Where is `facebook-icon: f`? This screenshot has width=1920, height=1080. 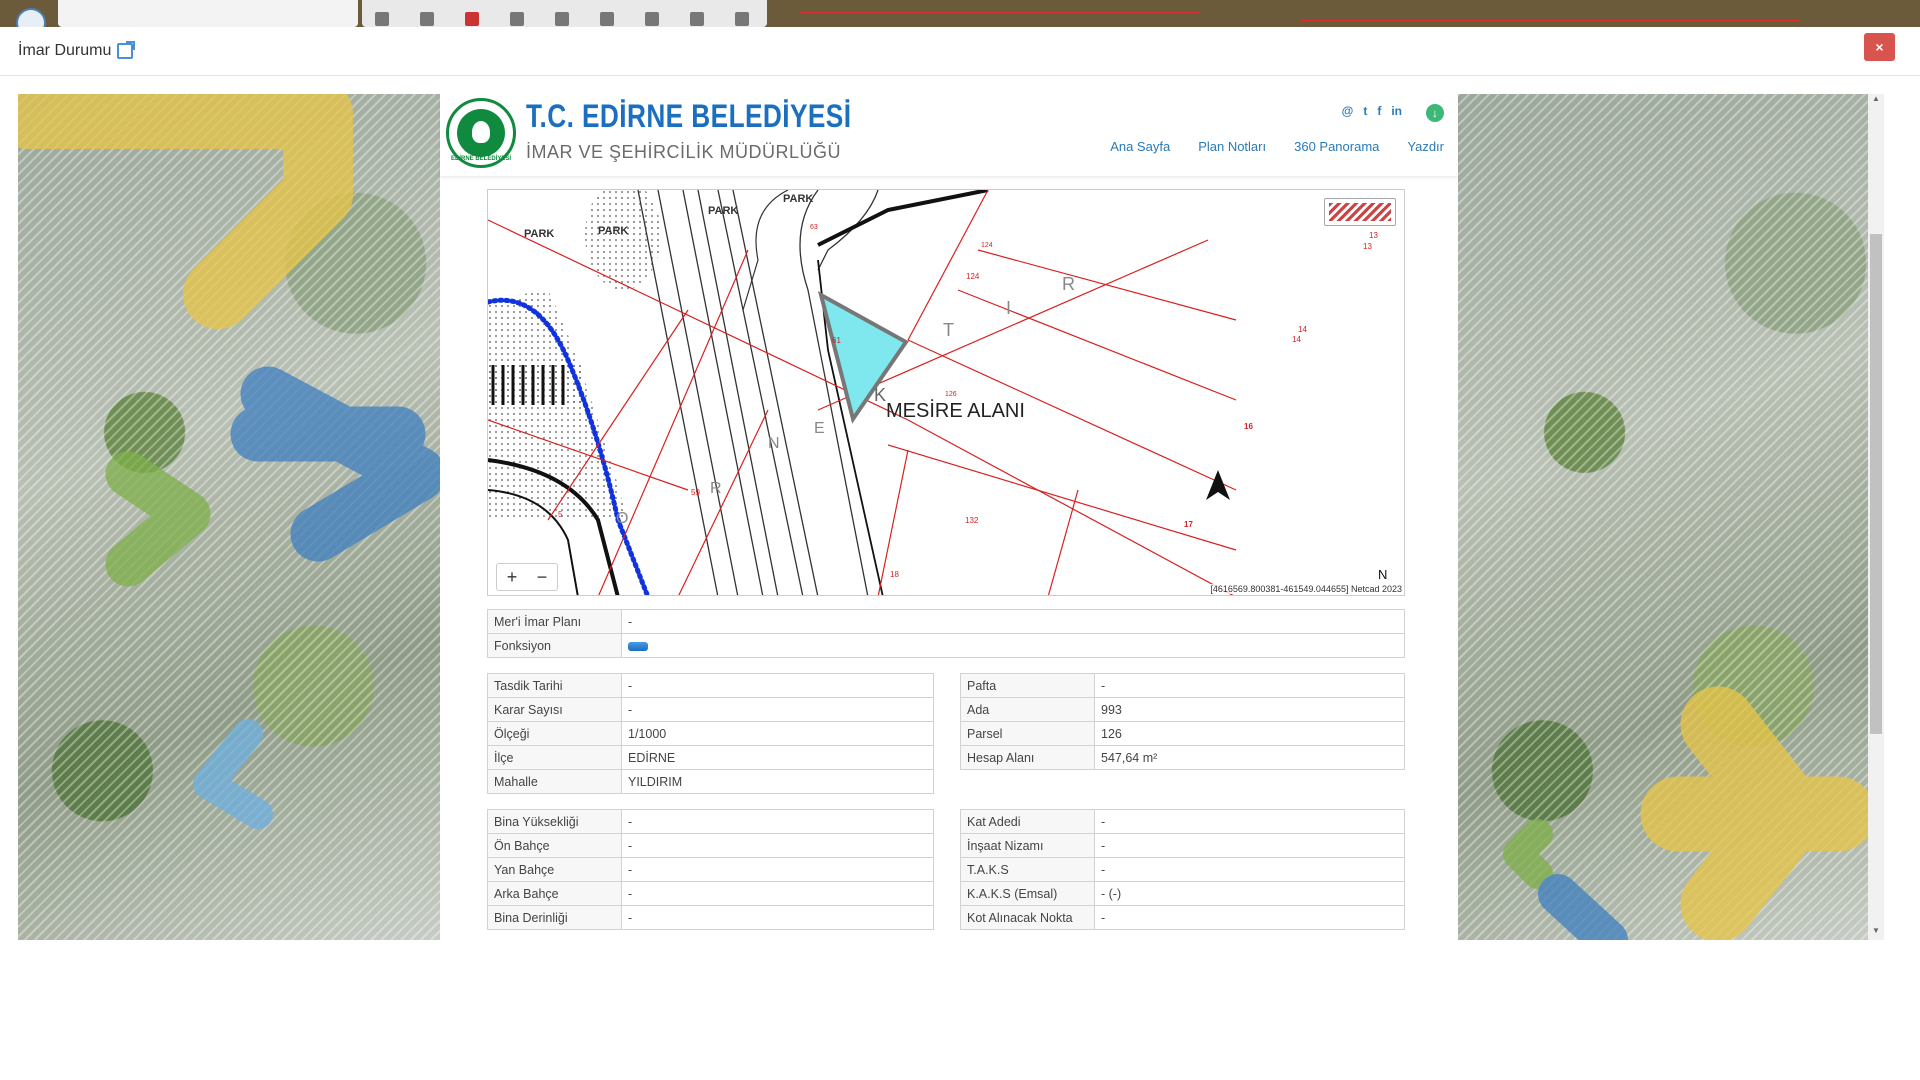
facebook-icon: f is located at coordinates (1379, 111).